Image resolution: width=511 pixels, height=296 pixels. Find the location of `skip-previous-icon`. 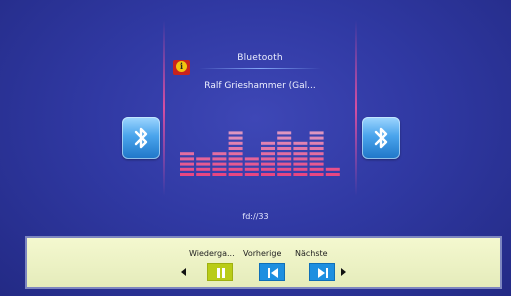

skip-previous-icon is located at coordinates (273, 273).